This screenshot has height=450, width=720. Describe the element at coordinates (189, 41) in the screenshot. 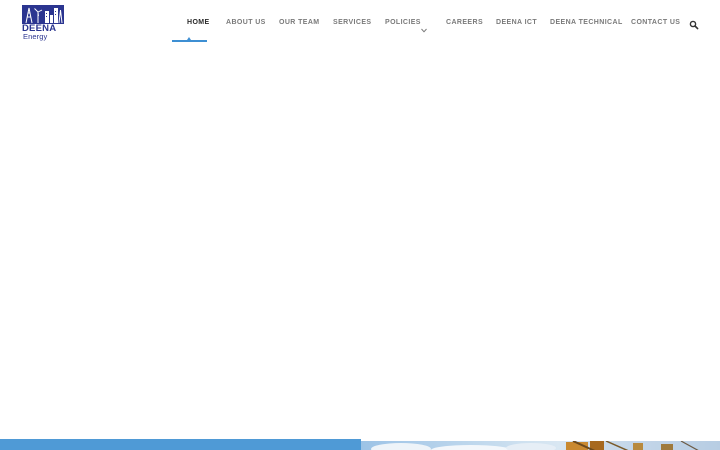

I see `active-indicator-bar` at that location.